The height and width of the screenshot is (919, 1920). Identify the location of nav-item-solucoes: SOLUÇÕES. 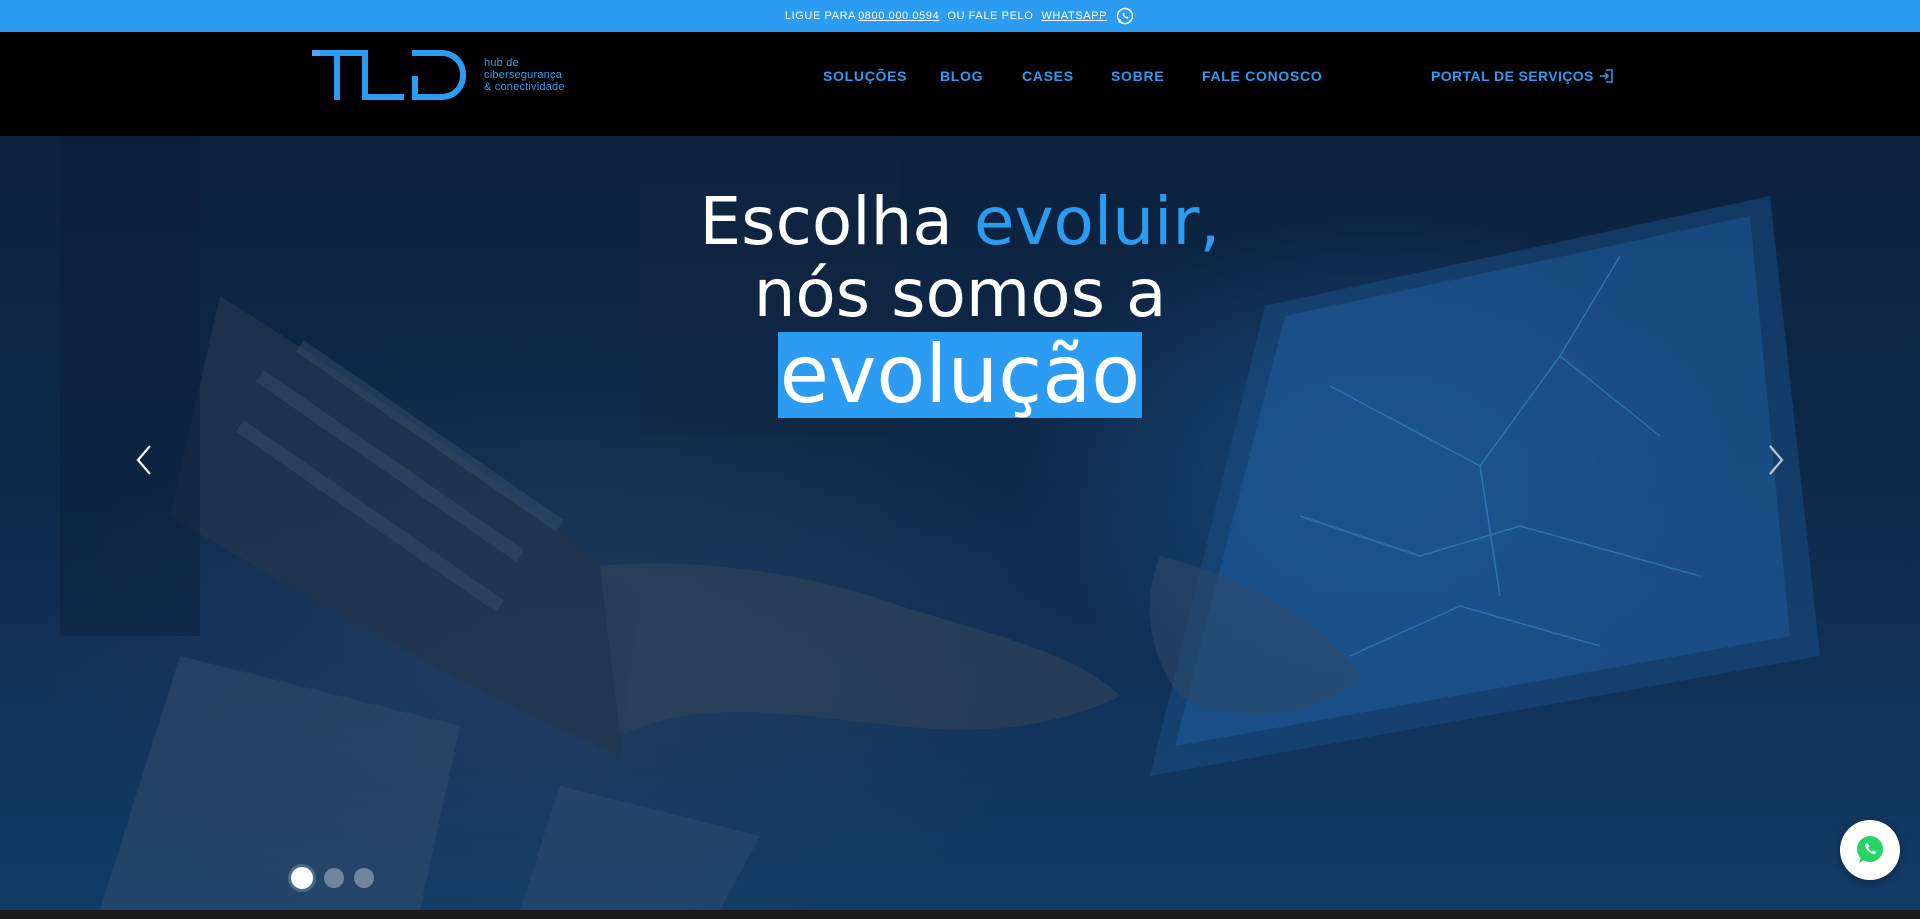
(865, 76).